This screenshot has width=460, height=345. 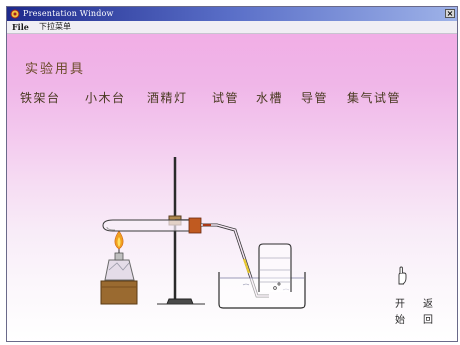 I want to click on back-button-bottom: 回, so click(x=428, y=318).